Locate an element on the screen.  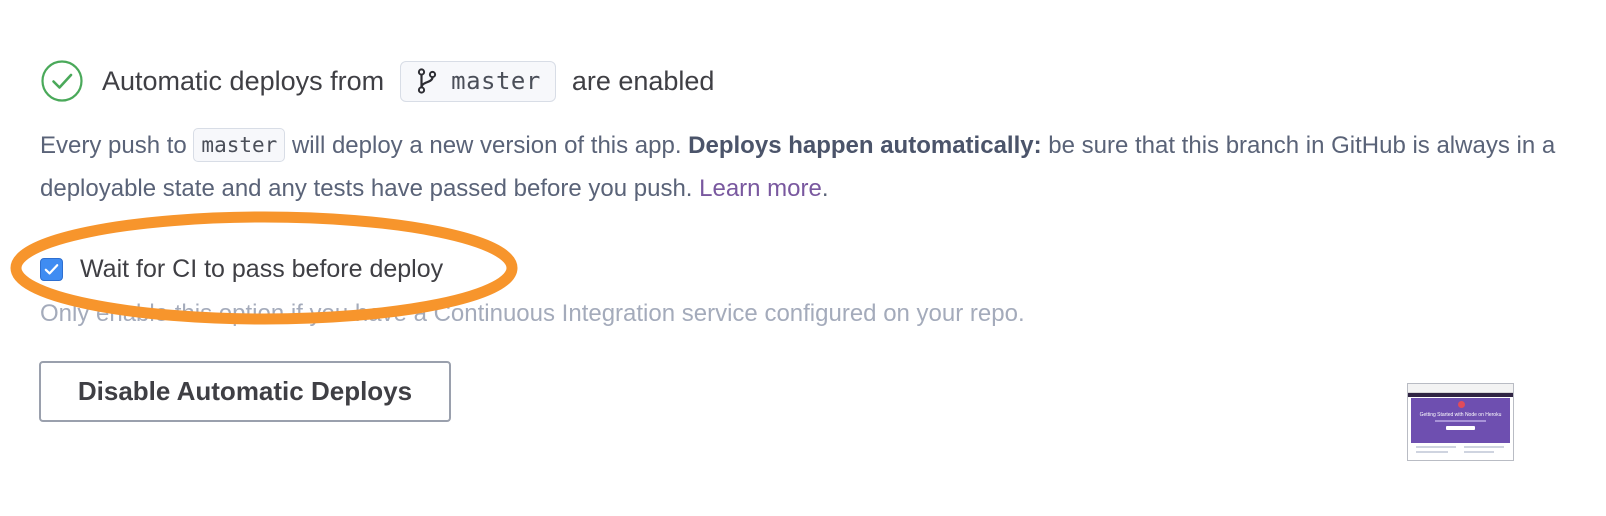
description-text: will deploy a new version of this app. is located at coordinates (486, 145).